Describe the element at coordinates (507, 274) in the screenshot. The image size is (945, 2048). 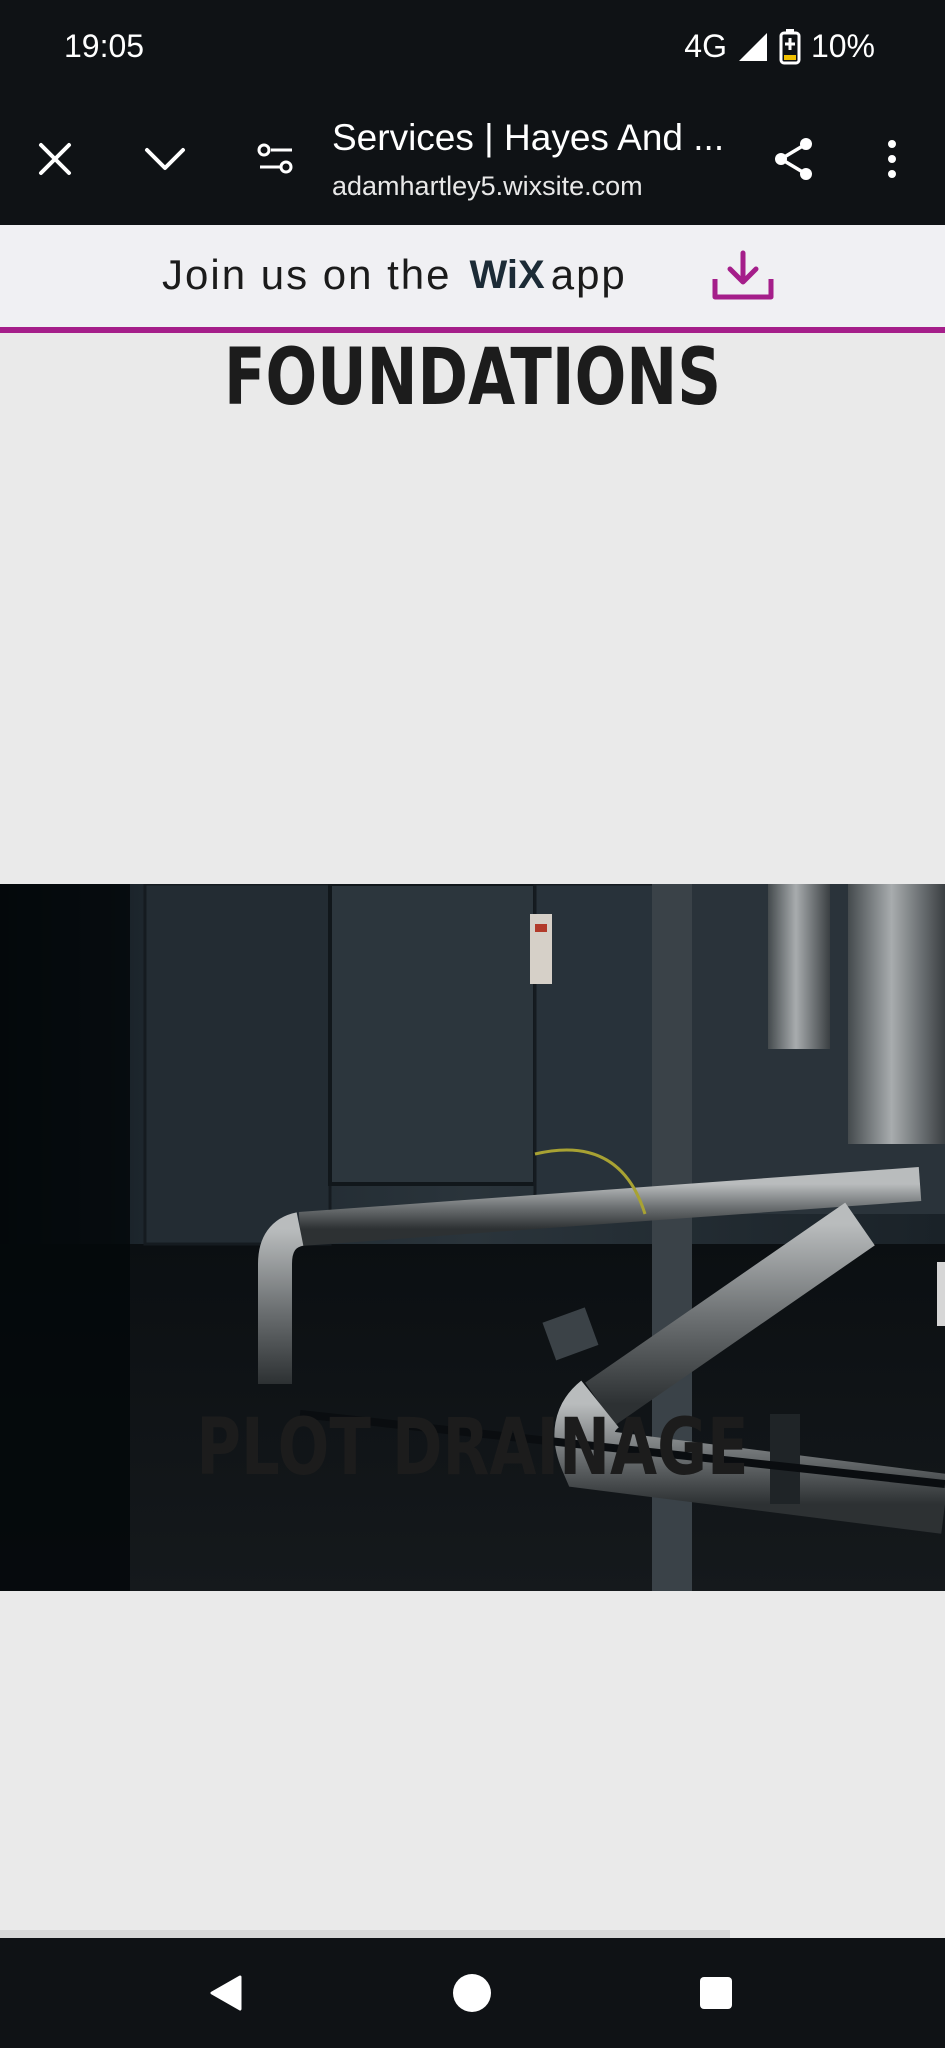
I see `wix-logo: WiX` at that location.